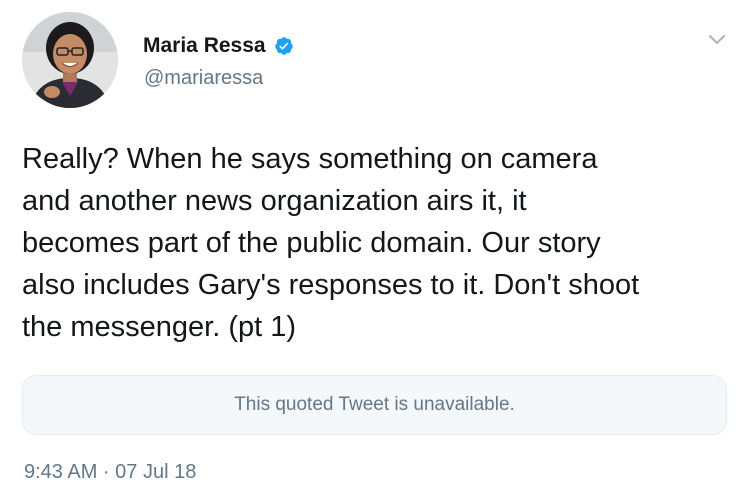  Describe the element at coordinates (203, 78) in the screenshot. I see `author-handle: @mariaressa` at that location.